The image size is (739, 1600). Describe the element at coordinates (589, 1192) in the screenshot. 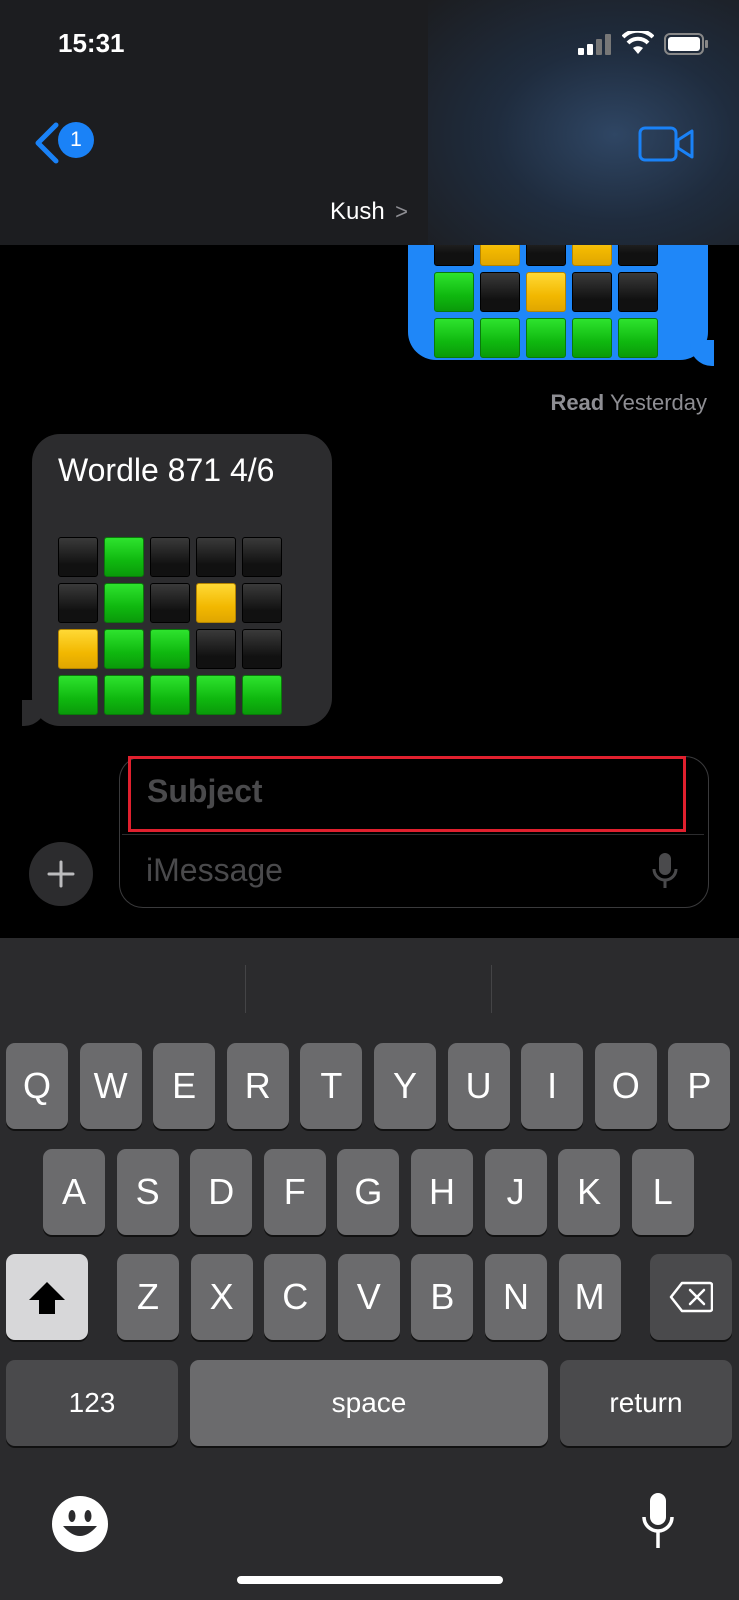

I see `key-k: K` at that location.